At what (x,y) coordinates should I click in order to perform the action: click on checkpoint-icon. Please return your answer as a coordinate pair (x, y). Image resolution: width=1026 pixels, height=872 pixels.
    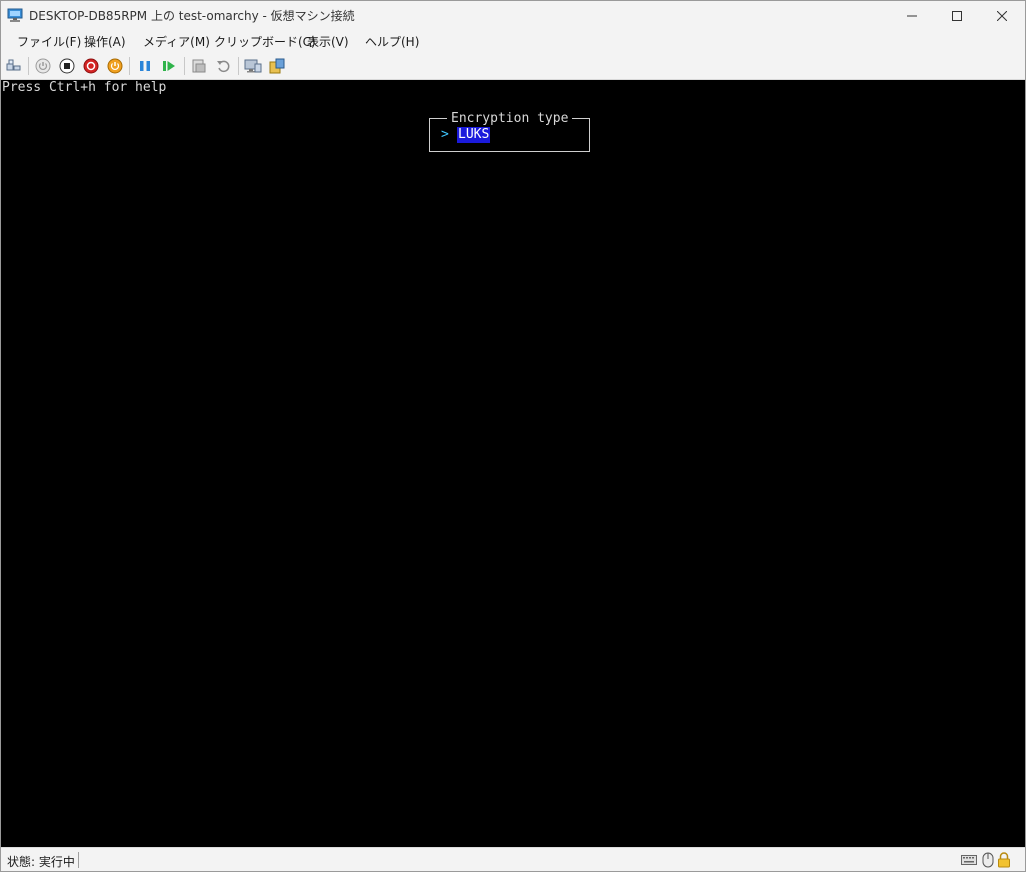
    Looking at the image, I should click on (199, 66).